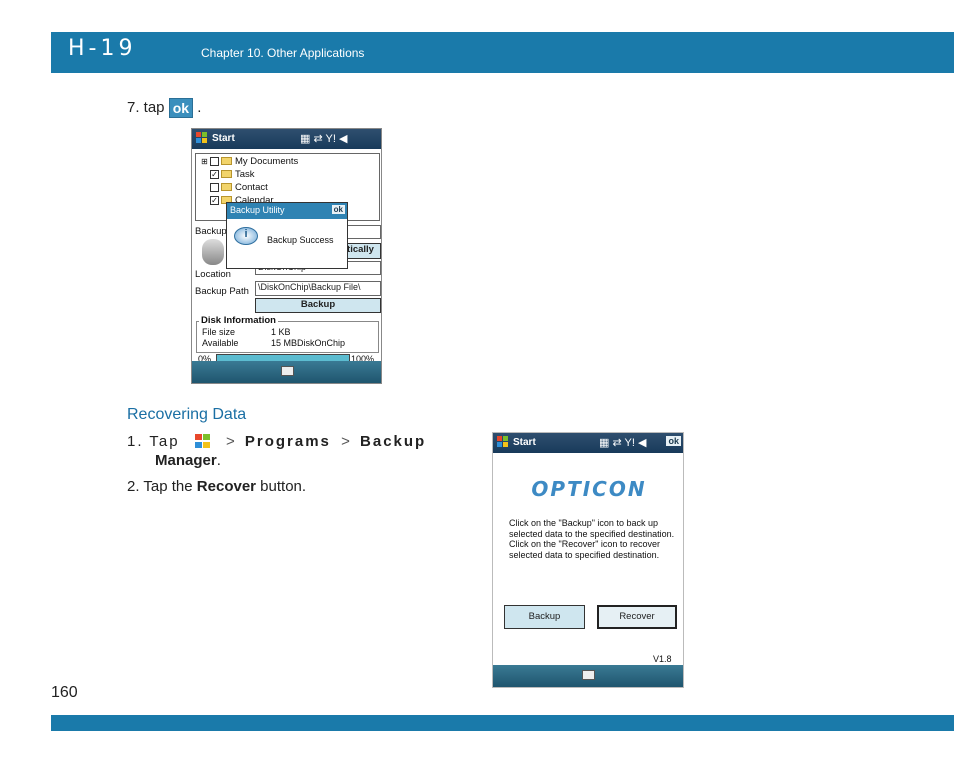  Describe the element at coordinates (218, 461) in the screenshot. I see `period: .` at that location.